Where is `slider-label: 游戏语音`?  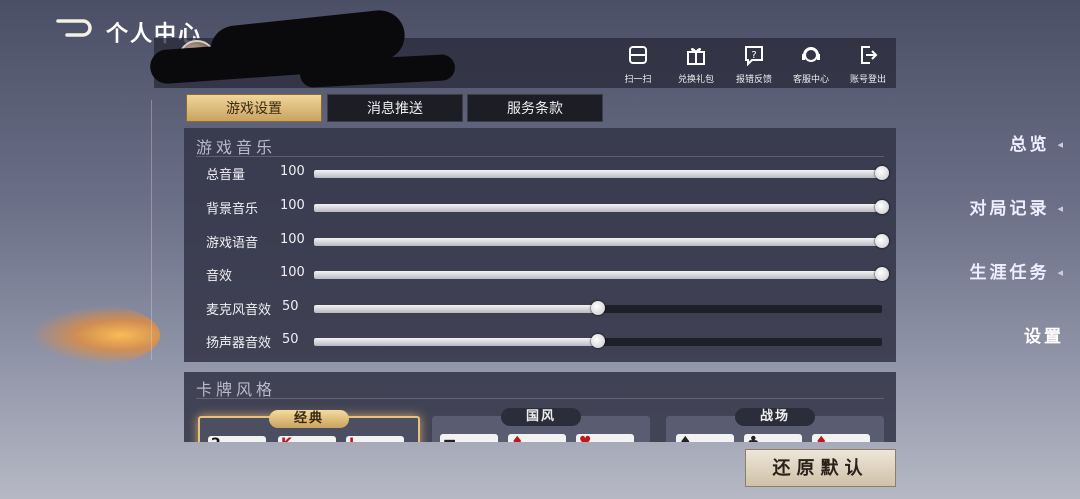 slider-label: 游戏语音 is located at coordinates (232, 243).